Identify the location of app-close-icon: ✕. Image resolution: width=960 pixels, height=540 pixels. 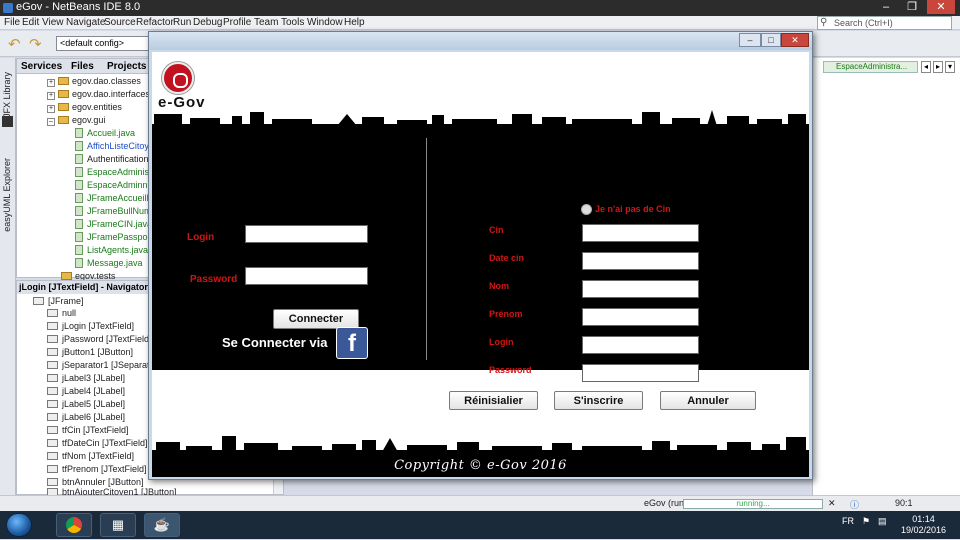
(795, 40).